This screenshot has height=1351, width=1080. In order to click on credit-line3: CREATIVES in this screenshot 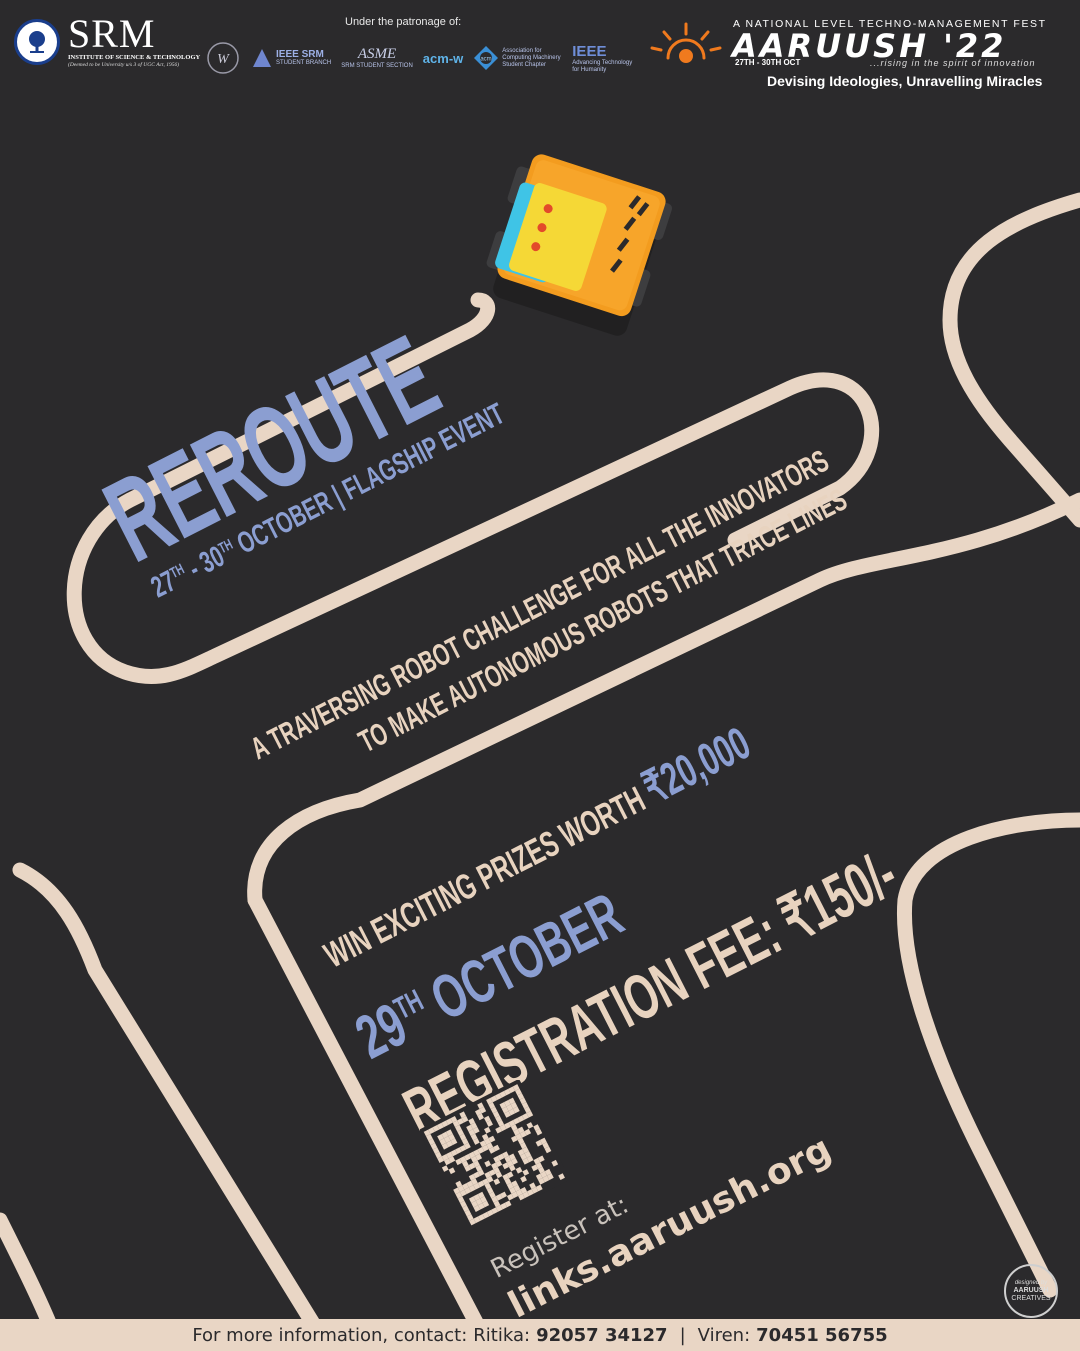, I will do `click(1031, 1298)`.